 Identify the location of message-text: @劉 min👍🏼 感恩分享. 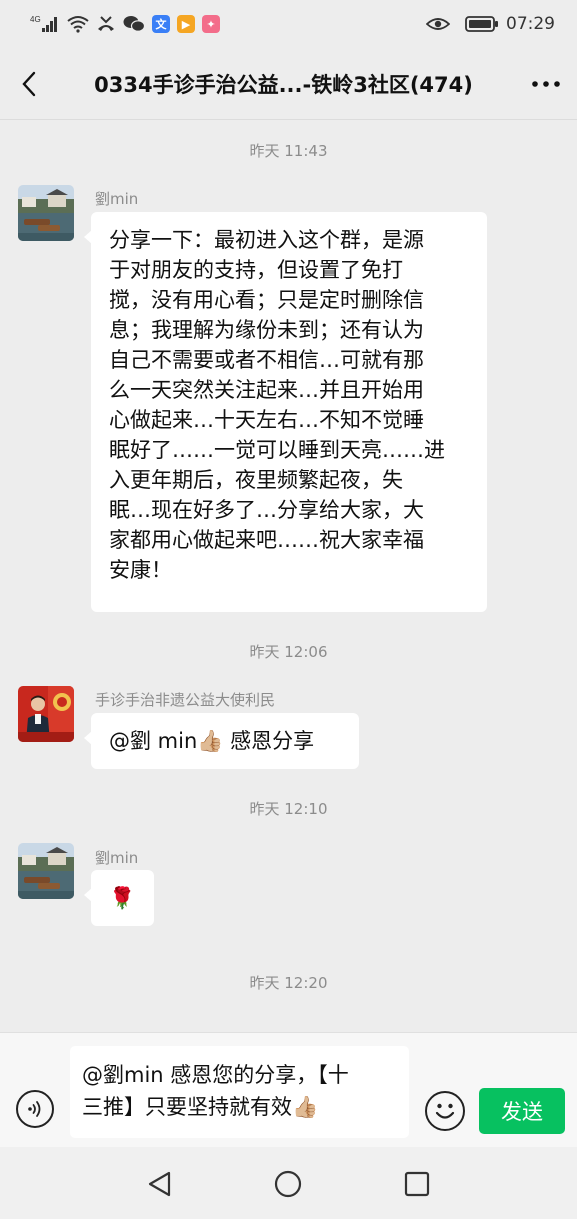
(225, 741).